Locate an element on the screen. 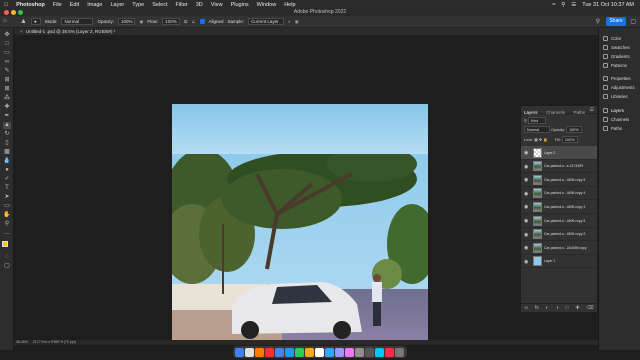 This screenshot has height=360, width=640. foreground-color-swatch is located at coordinates (5, 244).